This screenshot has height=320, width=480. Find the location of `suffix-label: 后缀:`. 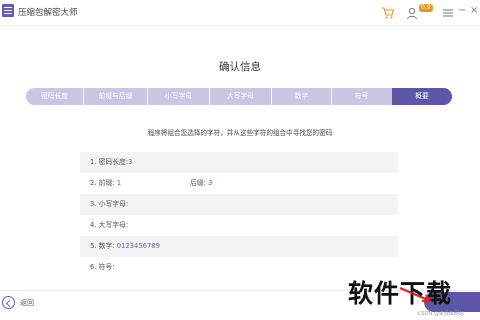

suffix-label: 后缀: is located at coordinates (198, 183).